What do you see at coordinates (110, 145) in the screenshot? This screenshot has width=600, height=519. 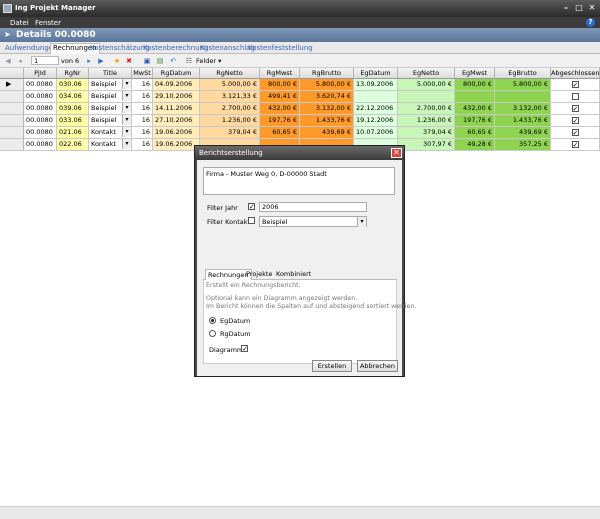 I see `cell-title: Kontakt ▾` at bounding box center [110, 145].